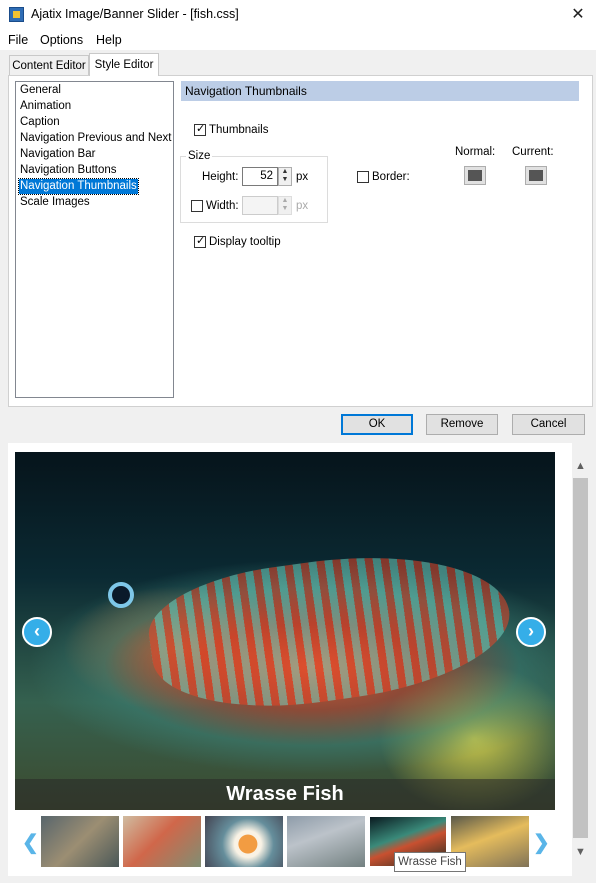 Image resolution: width=596 pixels, height=883 pixels. I want to click on prev-slide-arrow-icon: ‹, so click(37, 632).